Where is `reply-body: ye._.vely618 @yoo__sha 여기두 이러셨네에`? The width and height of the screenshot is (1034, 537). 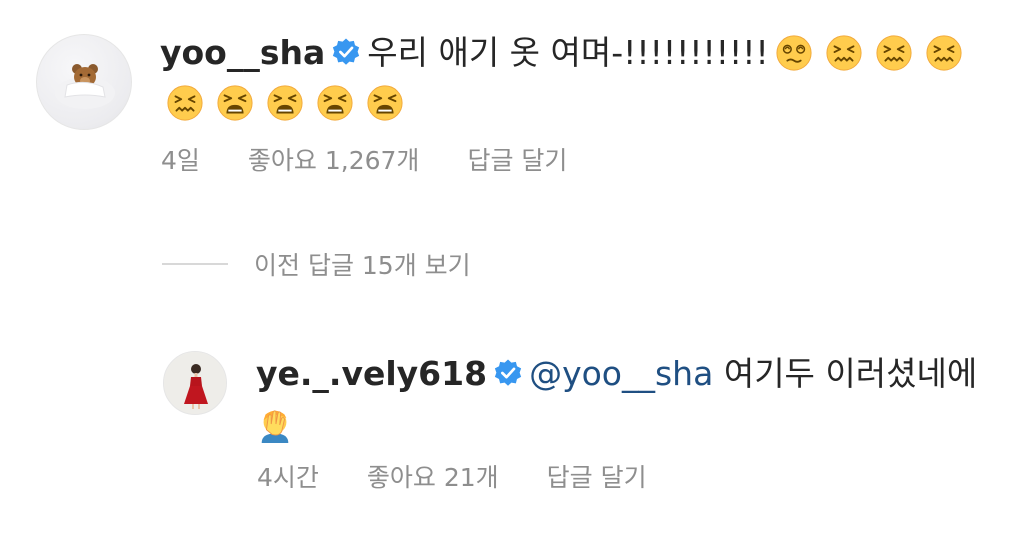
reply-body: ye._.vely618 @yoo__sha 여기두 이러셨네에 is located at coordinates (636, 399).